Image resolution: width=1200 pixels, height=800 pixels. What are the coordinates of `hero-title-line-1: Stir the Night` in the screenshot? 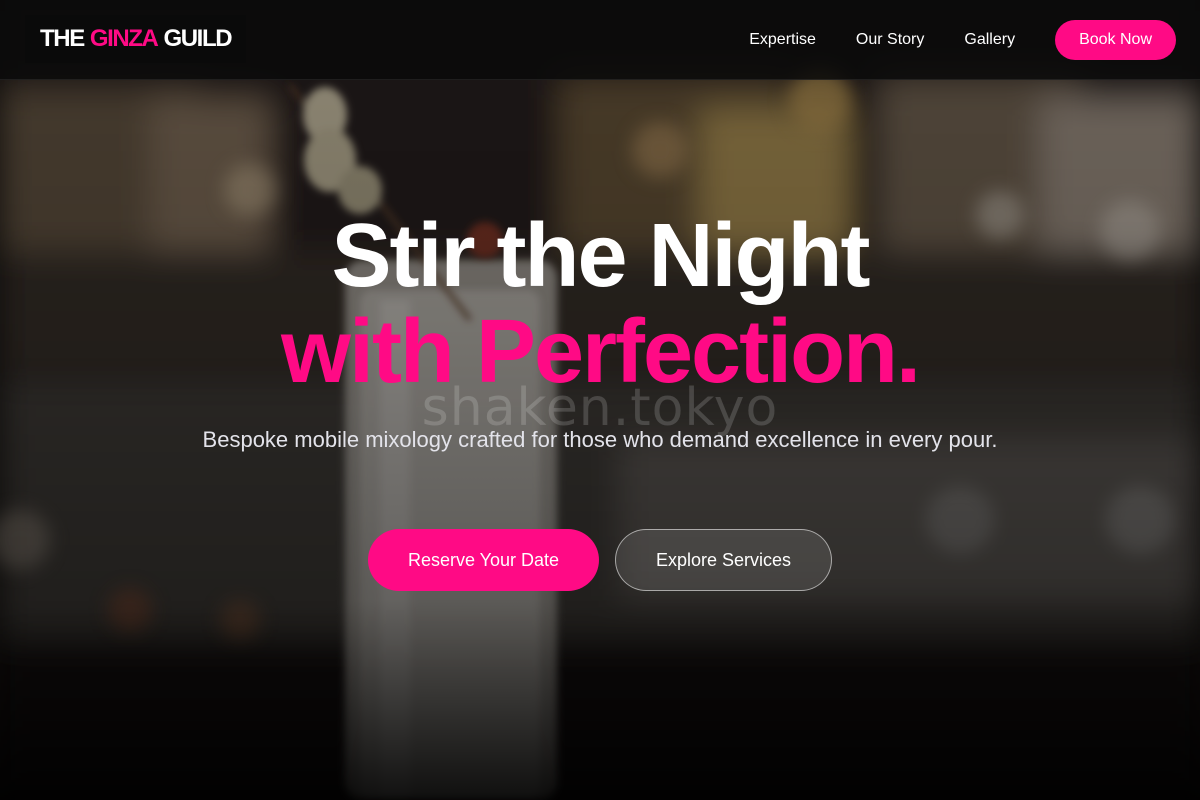 It's located at (601, 256).